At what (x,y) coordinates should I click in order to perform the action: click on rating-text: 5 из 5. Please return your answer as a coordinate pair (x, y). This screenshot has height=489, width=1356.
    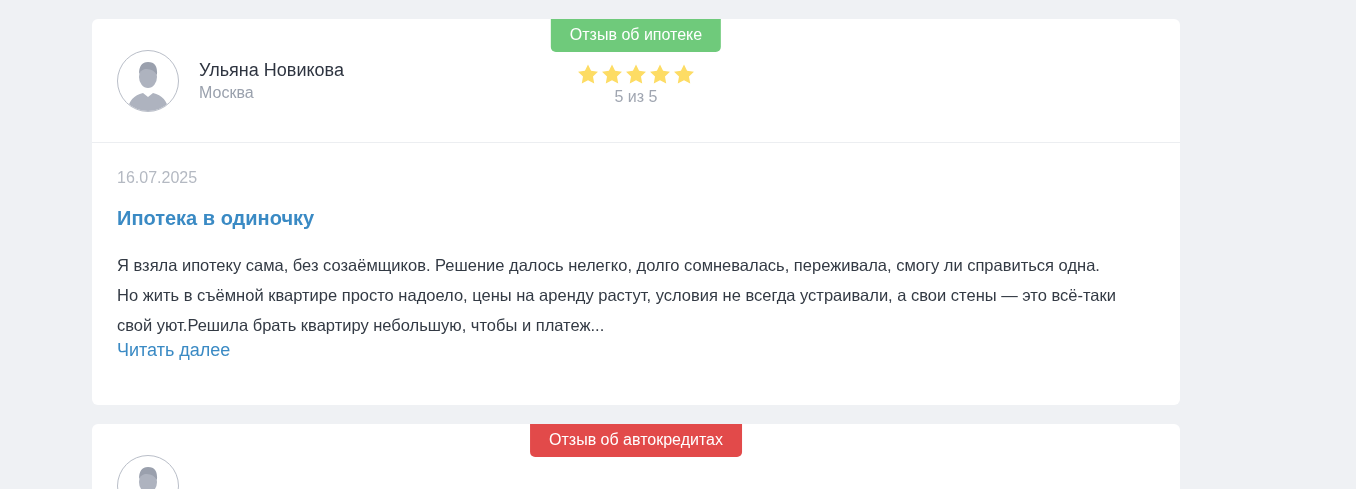
    Looking at the image, I should click on (636, 97).